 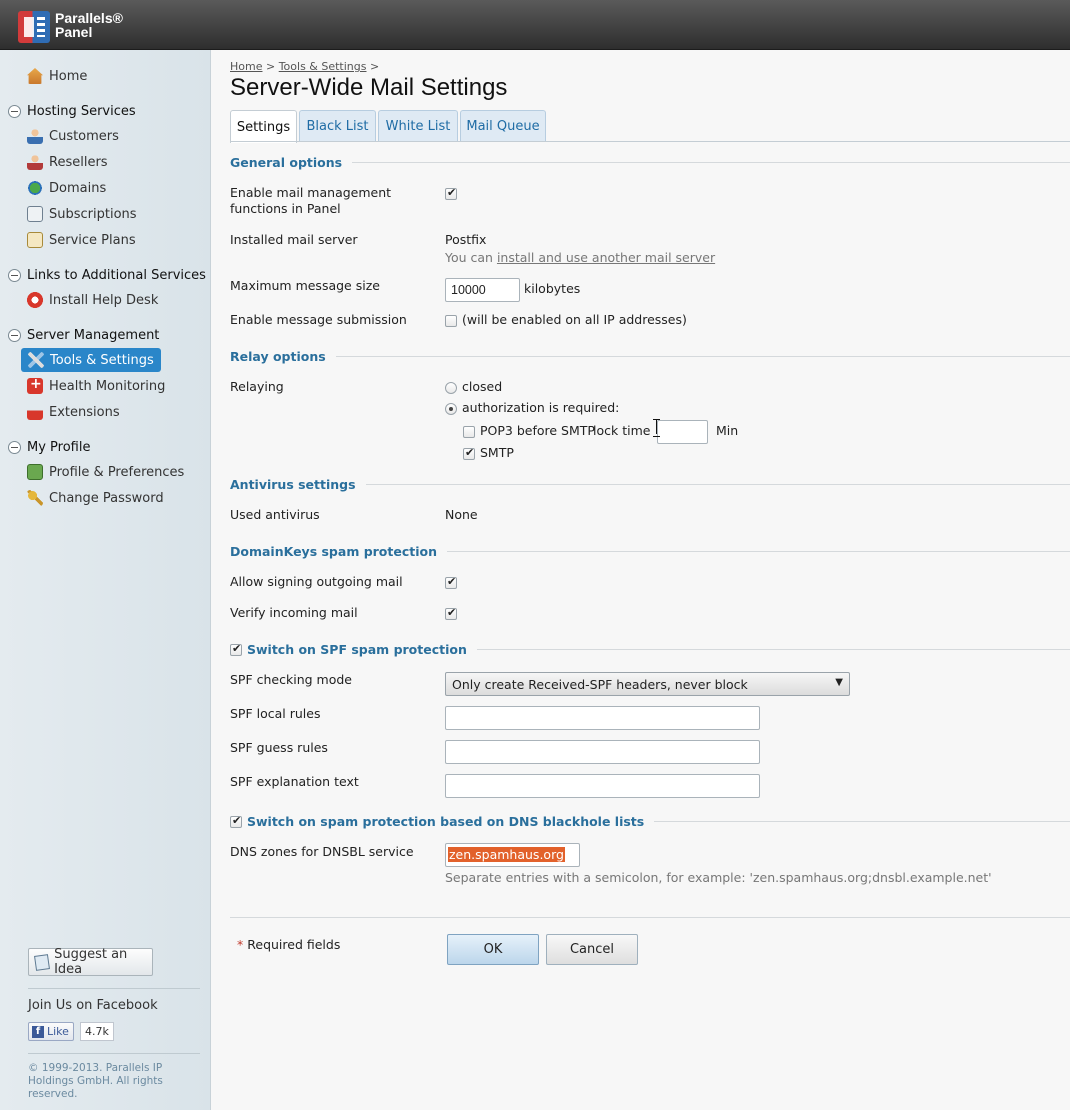 I want to click on verify-incoming-checkbox, so click(x=451, y=613).